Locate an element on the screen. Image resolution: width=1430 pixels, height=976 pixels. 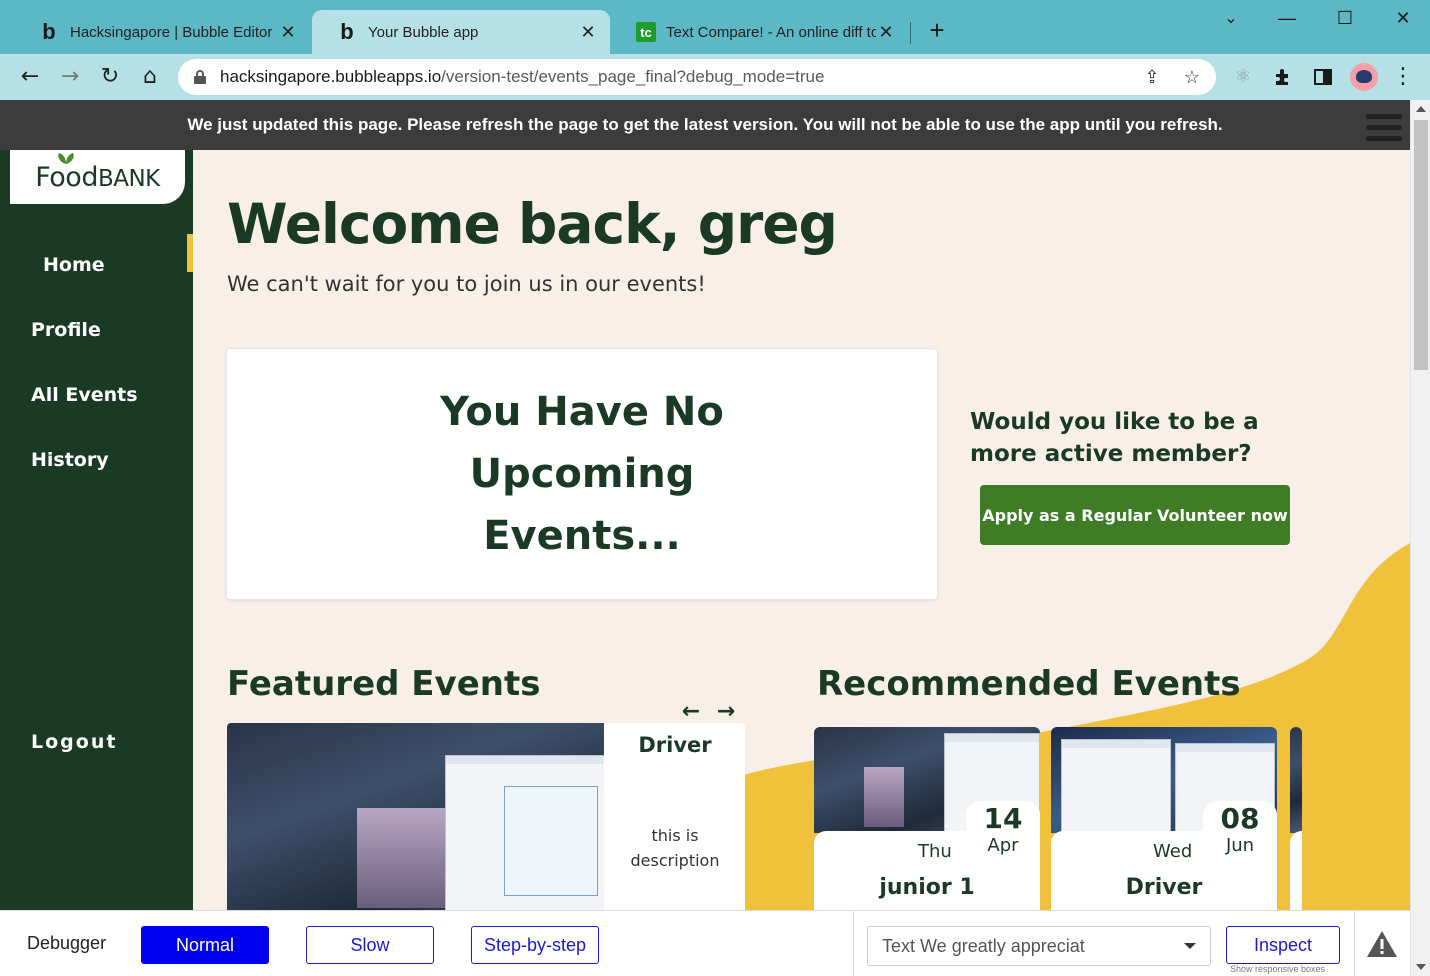
sidebar-item-all-events: All Events is located at coordinates (84, 395).